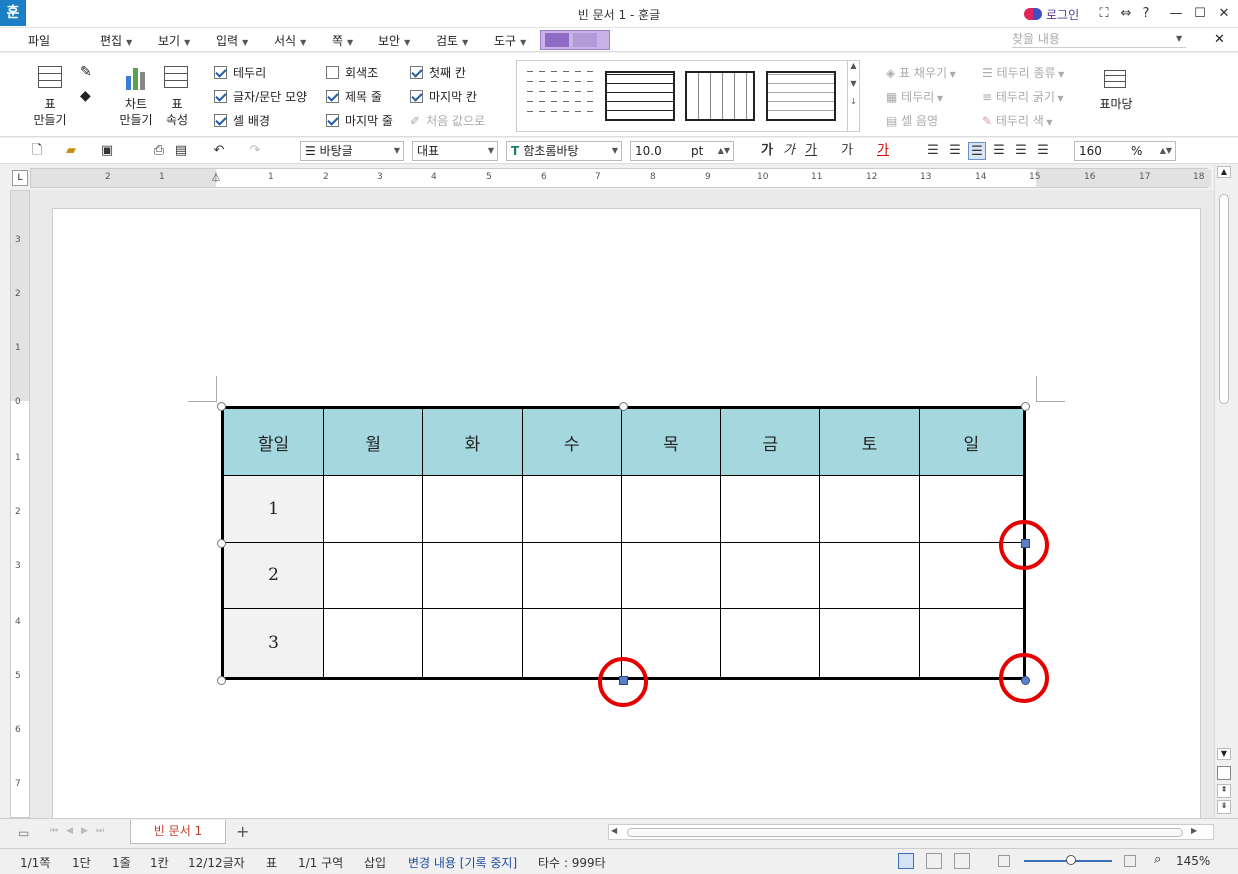 This screenshot has height=874, width=1238. What do you see at coordinates (1130, 861) in the screenshot?
I see `zoom-in-icon` at bounding box center [1130, 861].